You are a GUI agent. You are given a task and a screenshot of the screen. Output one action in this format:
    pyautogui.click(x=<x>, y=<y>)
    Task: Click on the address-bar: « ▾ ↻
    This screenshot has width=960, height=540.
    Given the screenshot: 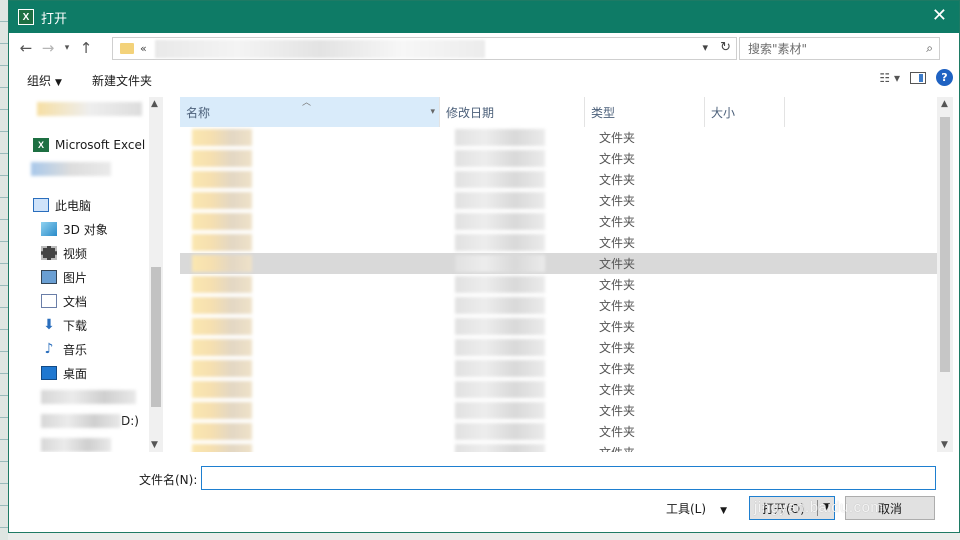 What is the action you would take?
    pyautogui.click(x=424, y=48)
    